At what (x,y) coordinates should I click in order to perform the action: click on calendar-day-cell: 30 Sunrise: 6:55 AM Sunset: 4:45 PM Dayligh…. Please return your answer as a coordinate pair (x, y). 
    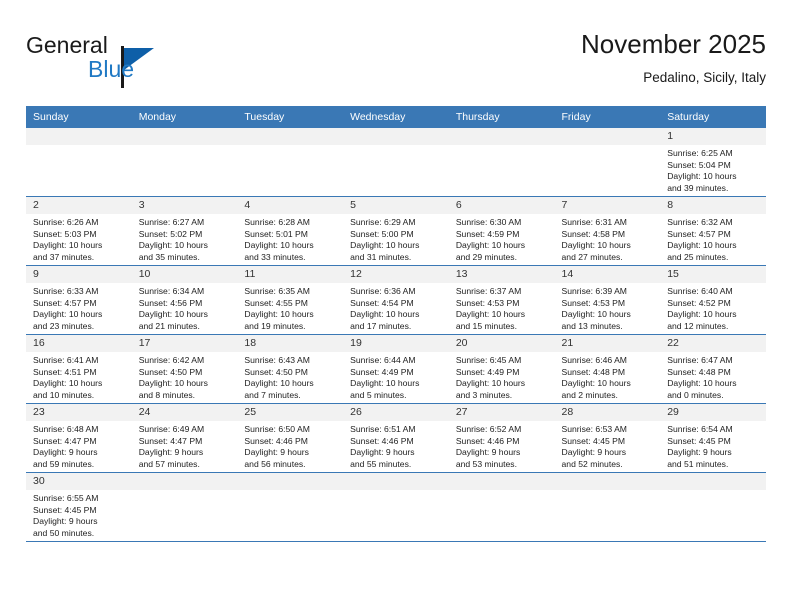
    Looking at the image, I should click on (79, 507).